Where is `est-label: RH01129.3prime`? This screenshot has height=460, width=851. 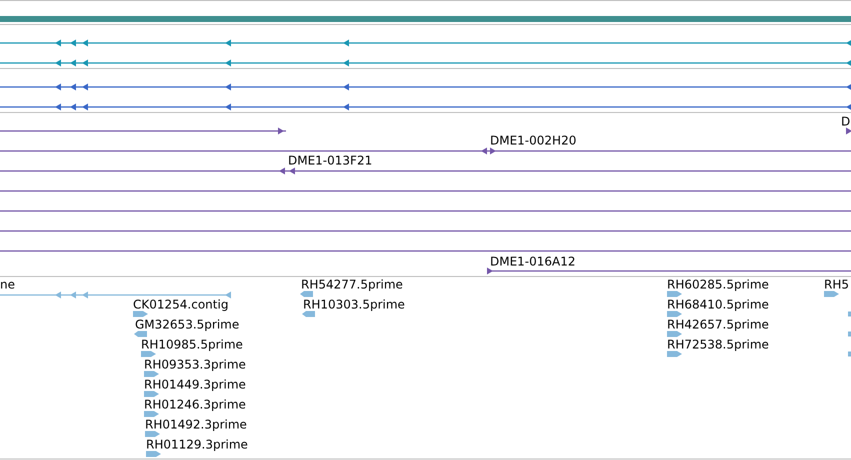 est-label: RH01129.3prime is located at coordinates (197, 445).